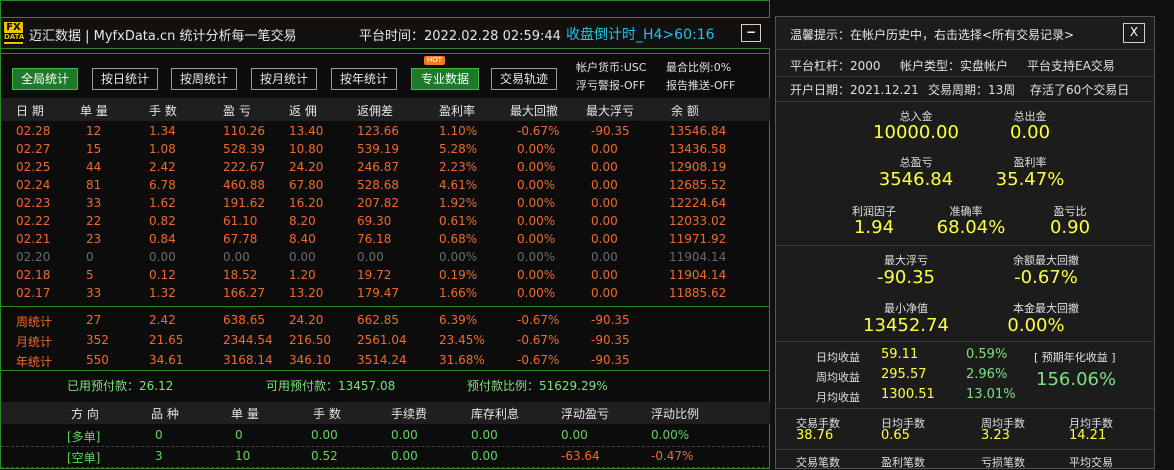 This screenshot has width=1174, height=470. What do you see at coordinates (162, 320) in the screenshot?
I see `summary-cell: 2.42` at bounding box center [162, 320].